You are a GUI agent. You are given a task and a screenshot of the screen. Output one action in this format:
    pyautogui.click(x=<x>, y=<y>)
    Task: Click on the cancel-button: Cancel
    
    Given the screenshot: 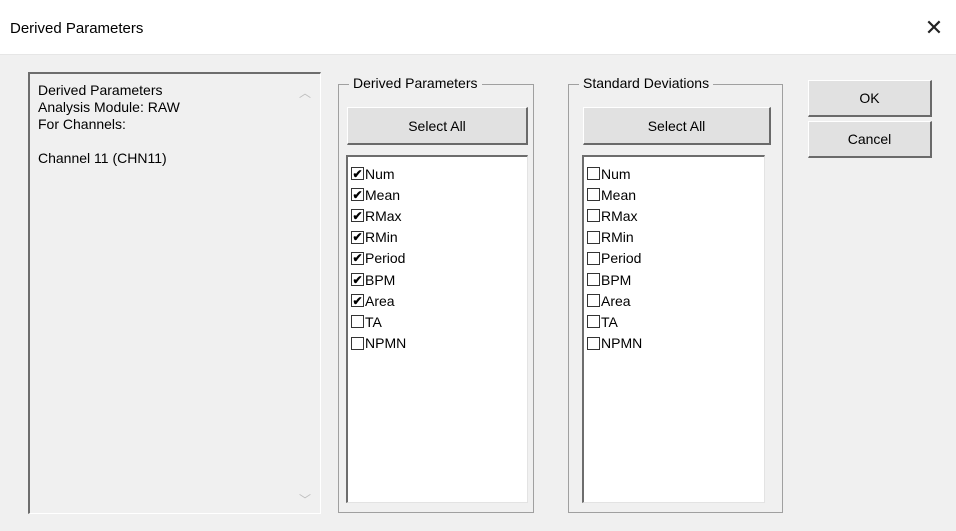 What is the action you would take?
    pyautogui.click(x=870, y=139)
    